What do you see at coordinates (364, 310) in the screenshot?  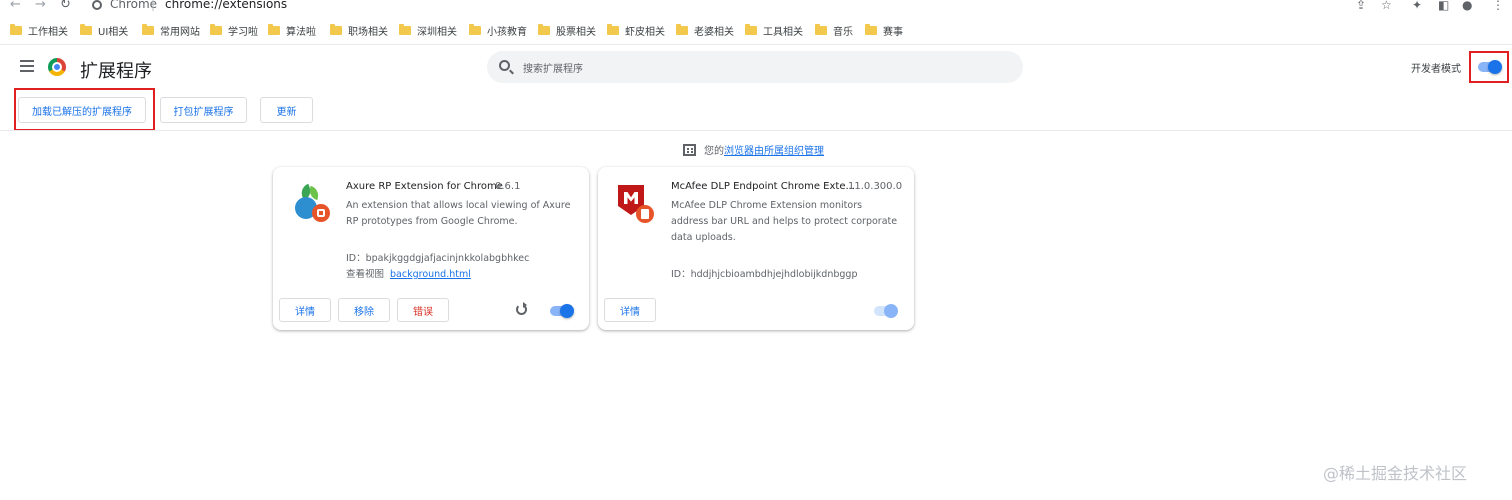 I see `remove-button: 移除` at bounding box center [364, 310].